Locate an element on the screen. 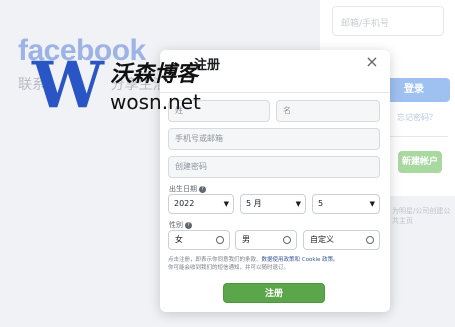 The image size is (455, 327). gender-option-female: 女 is located at coordinates (199, 240).